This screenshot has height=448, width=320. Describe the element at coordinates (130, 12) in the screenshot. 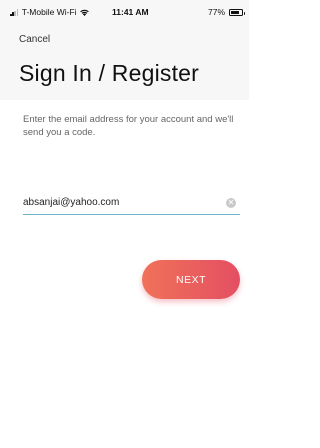

I see `clock-time: 11:41 AM` at that location.